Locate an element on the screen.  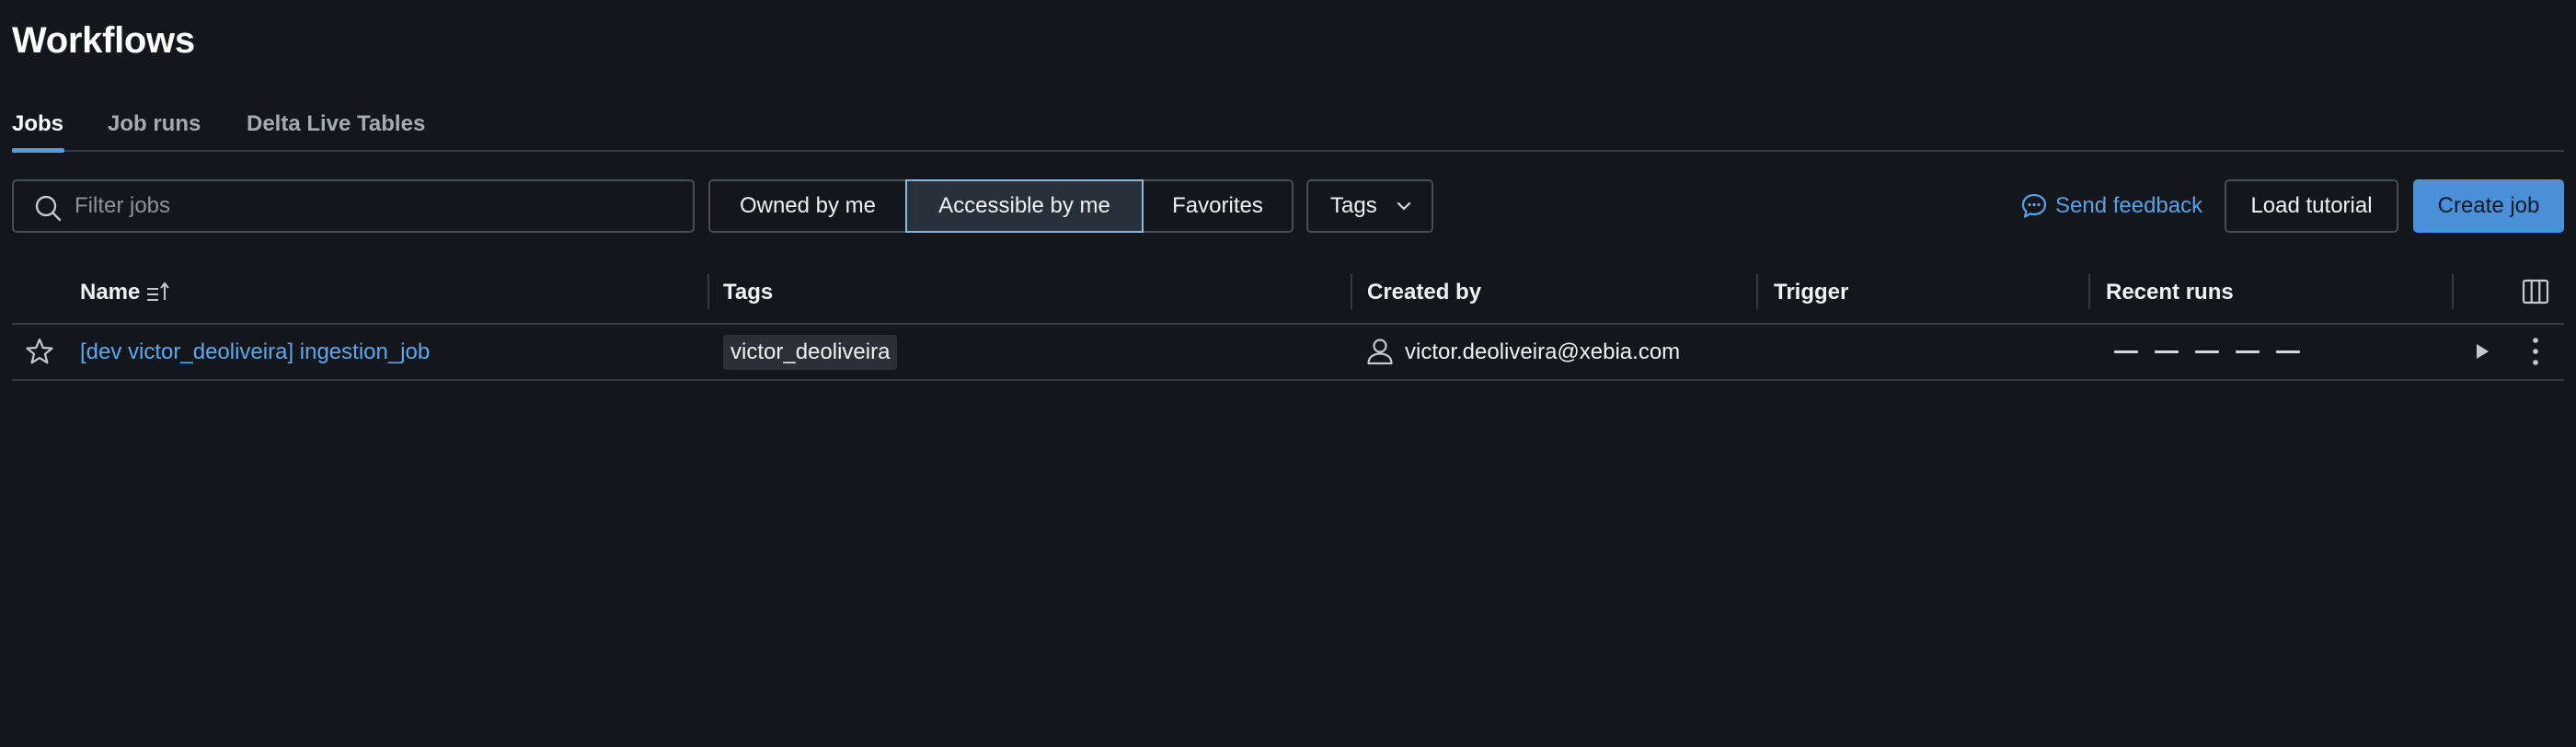
columns-icon is located at coordinates (2535, 291).